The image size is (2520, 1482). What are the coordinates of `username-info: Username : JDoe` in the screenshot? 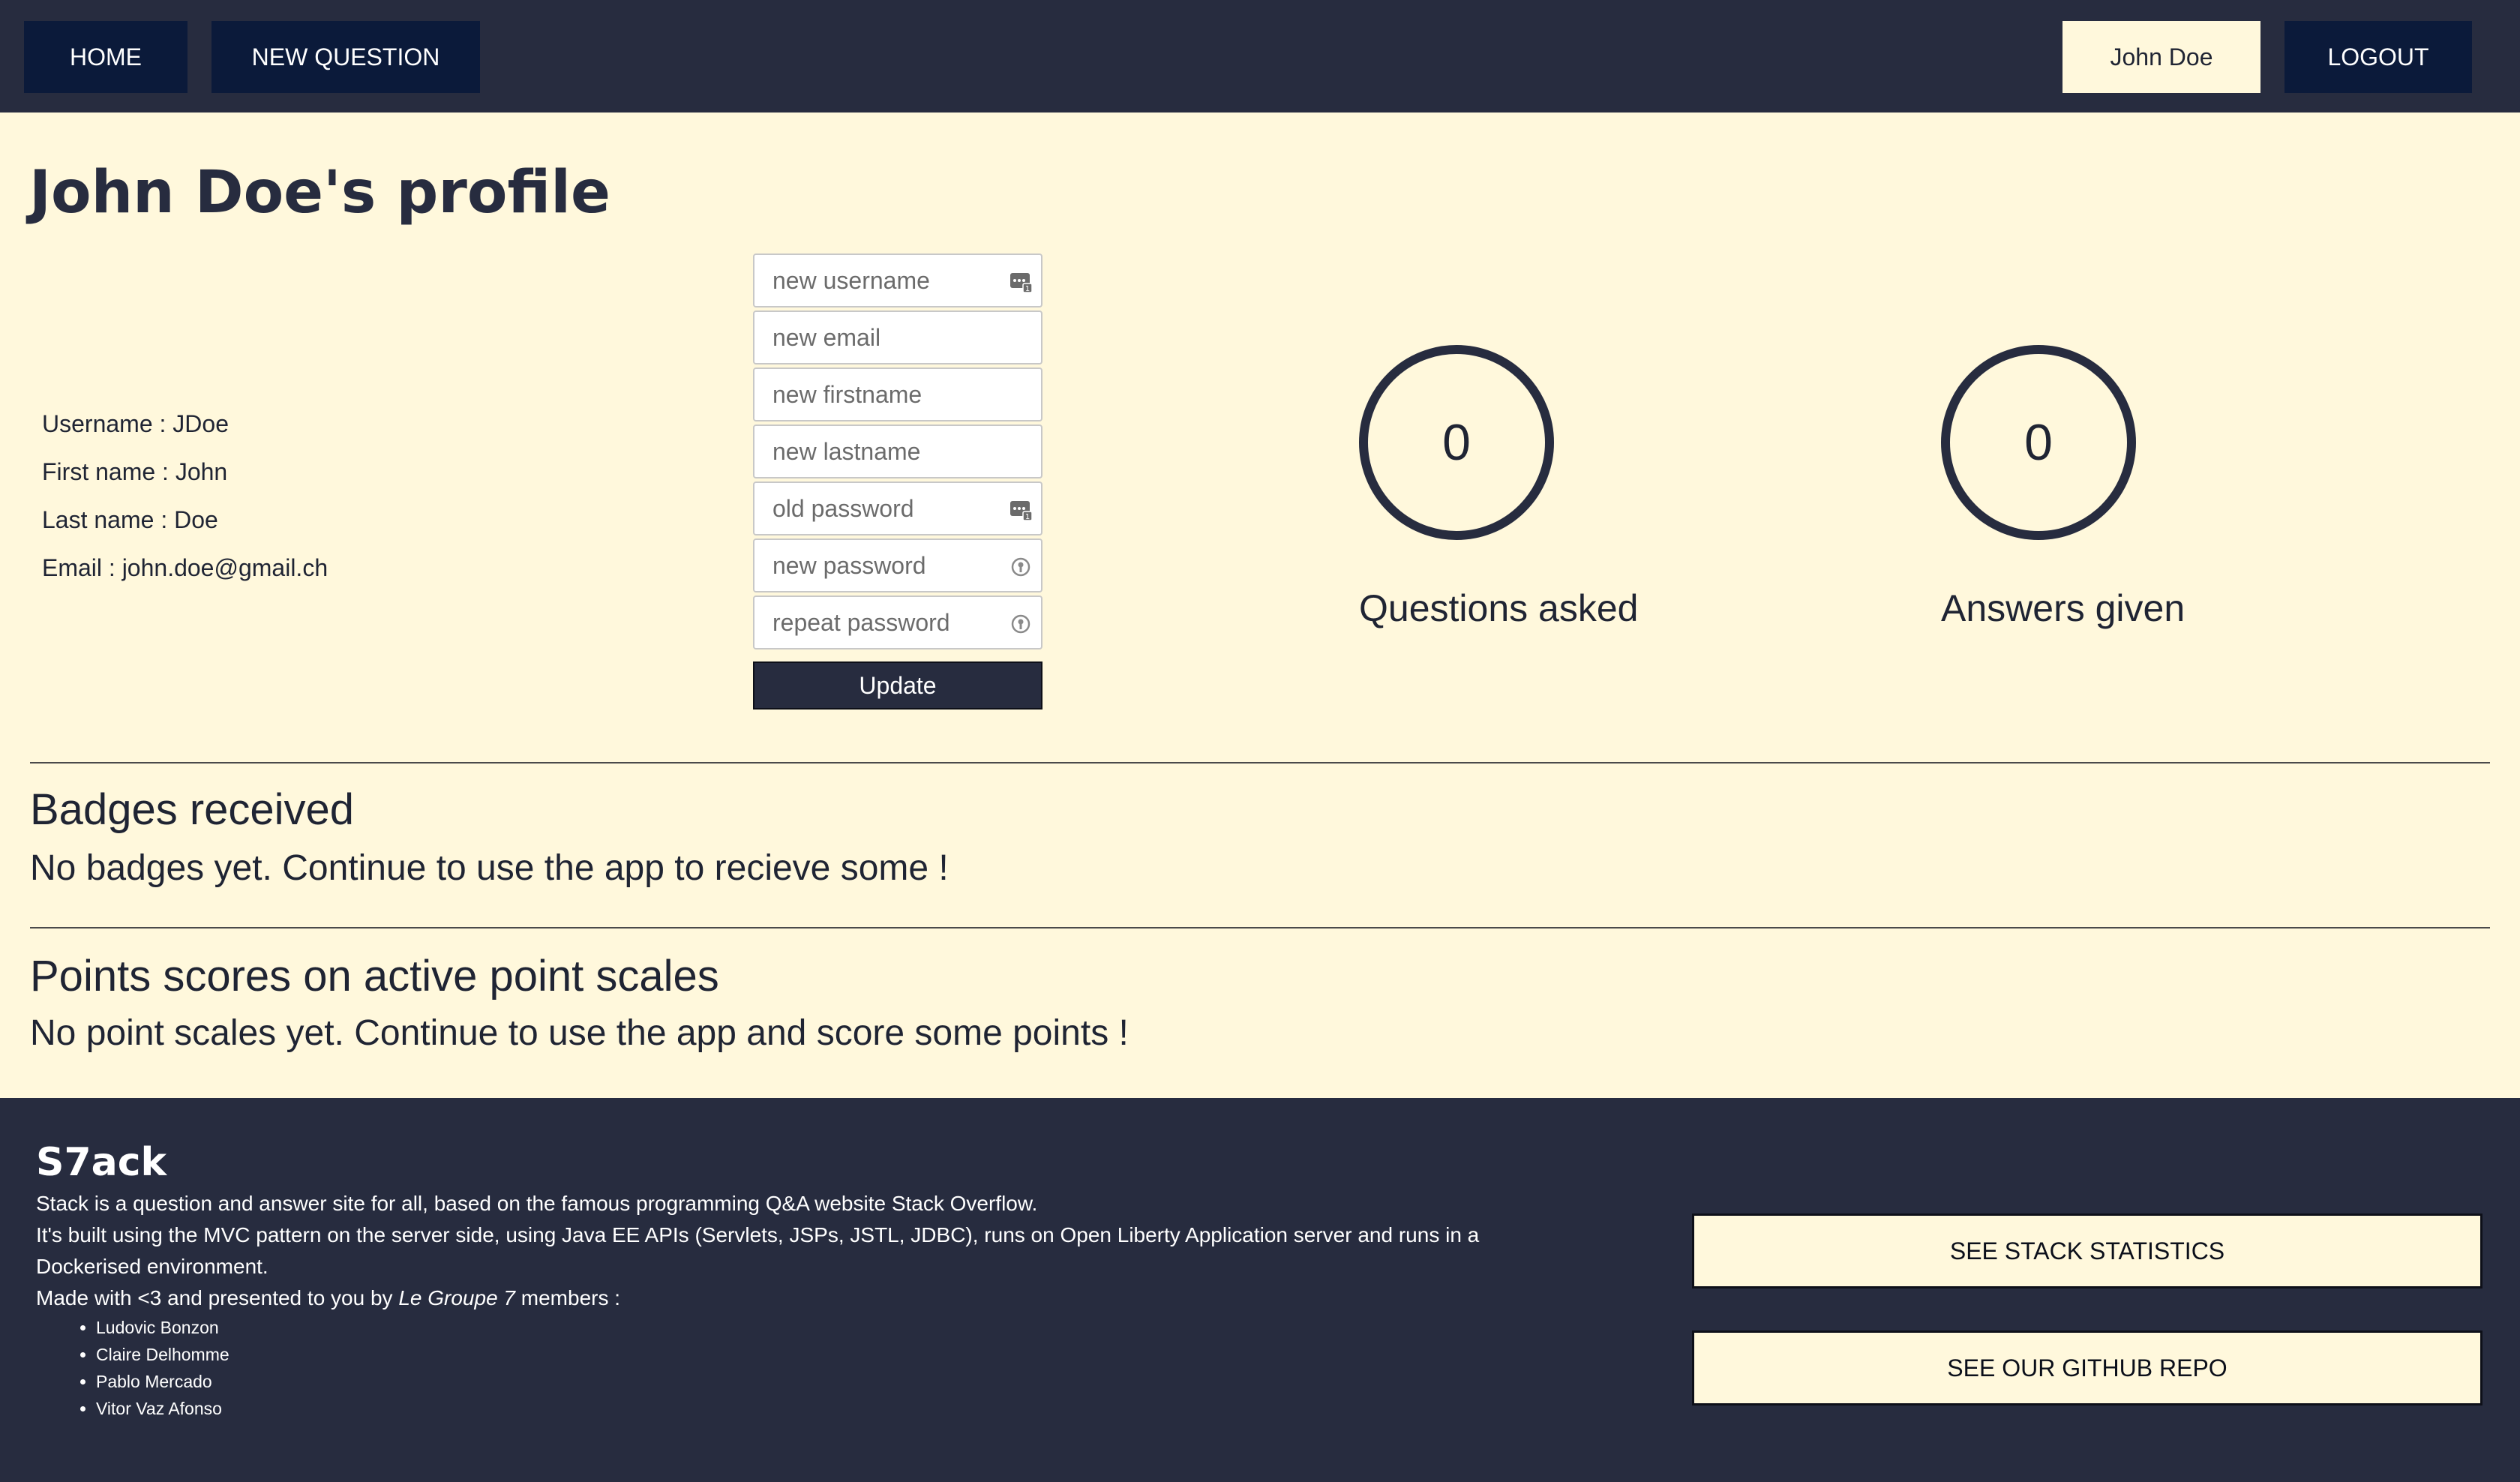 It's located at (135, 423).